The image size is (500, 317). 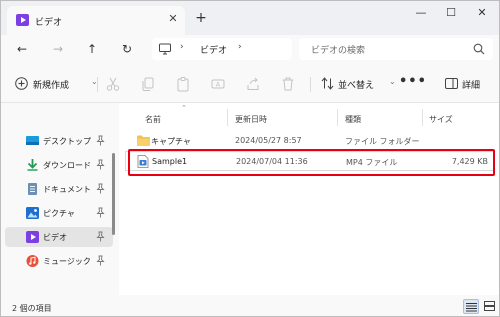 I want to click on copy-icon, so click(x=148, y=84).